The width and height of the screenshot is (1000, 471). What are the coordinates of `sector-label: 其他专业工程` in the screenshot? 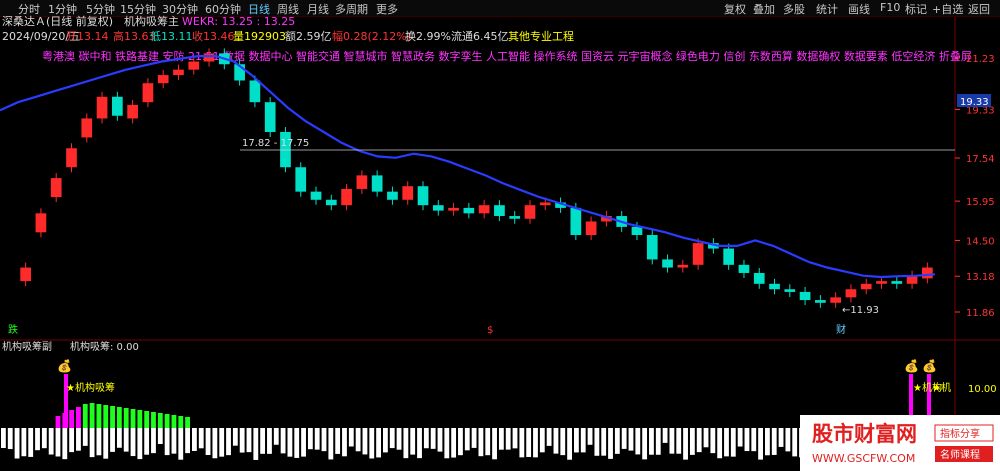 It's located at (541, 36).